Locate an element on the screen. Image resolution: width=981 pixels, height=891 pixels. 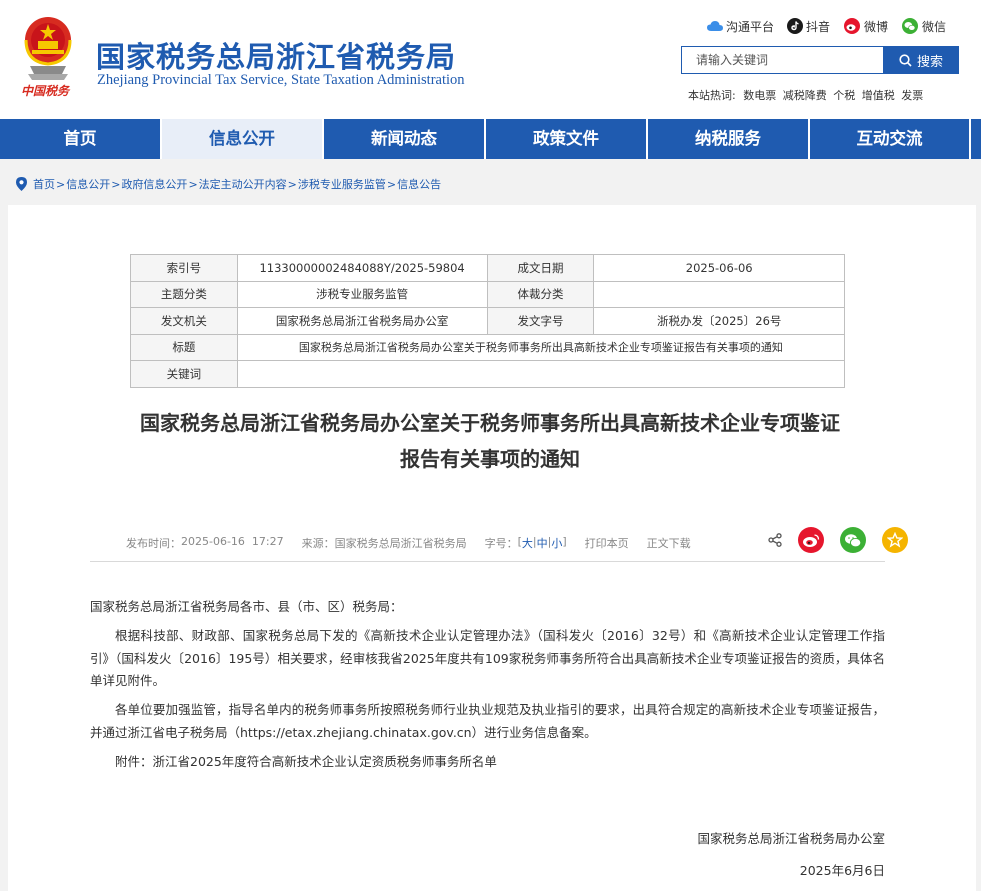
font-size-small-button: 小 is located at coordinates (556, 543).